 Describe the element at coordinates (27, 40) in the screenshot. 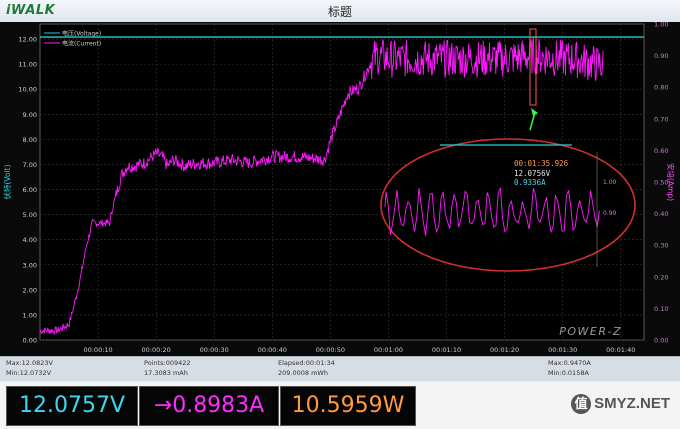

I see `left-tick-label: 12.00` at that location.